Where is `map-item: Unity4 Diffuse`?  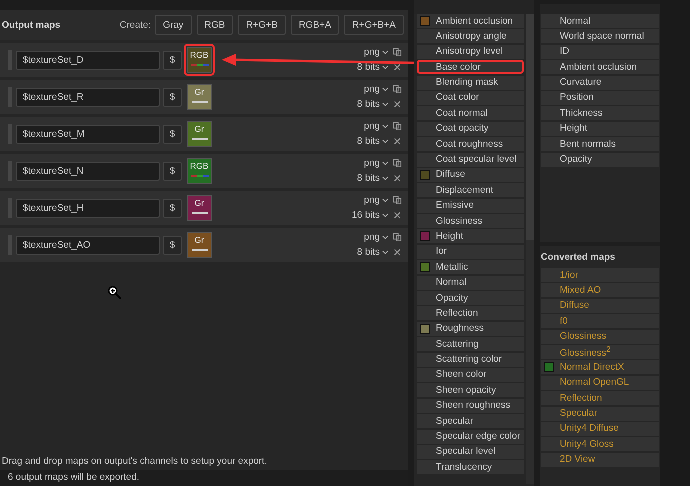 map-item: Unity4 Diffuse is located at coordinates (600, 429).